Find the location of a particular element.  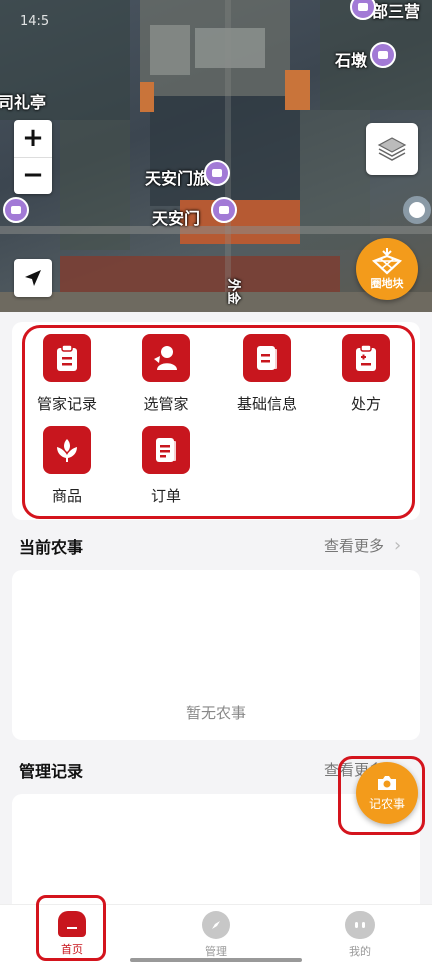

person-icon is located at coordinates (166, 358).